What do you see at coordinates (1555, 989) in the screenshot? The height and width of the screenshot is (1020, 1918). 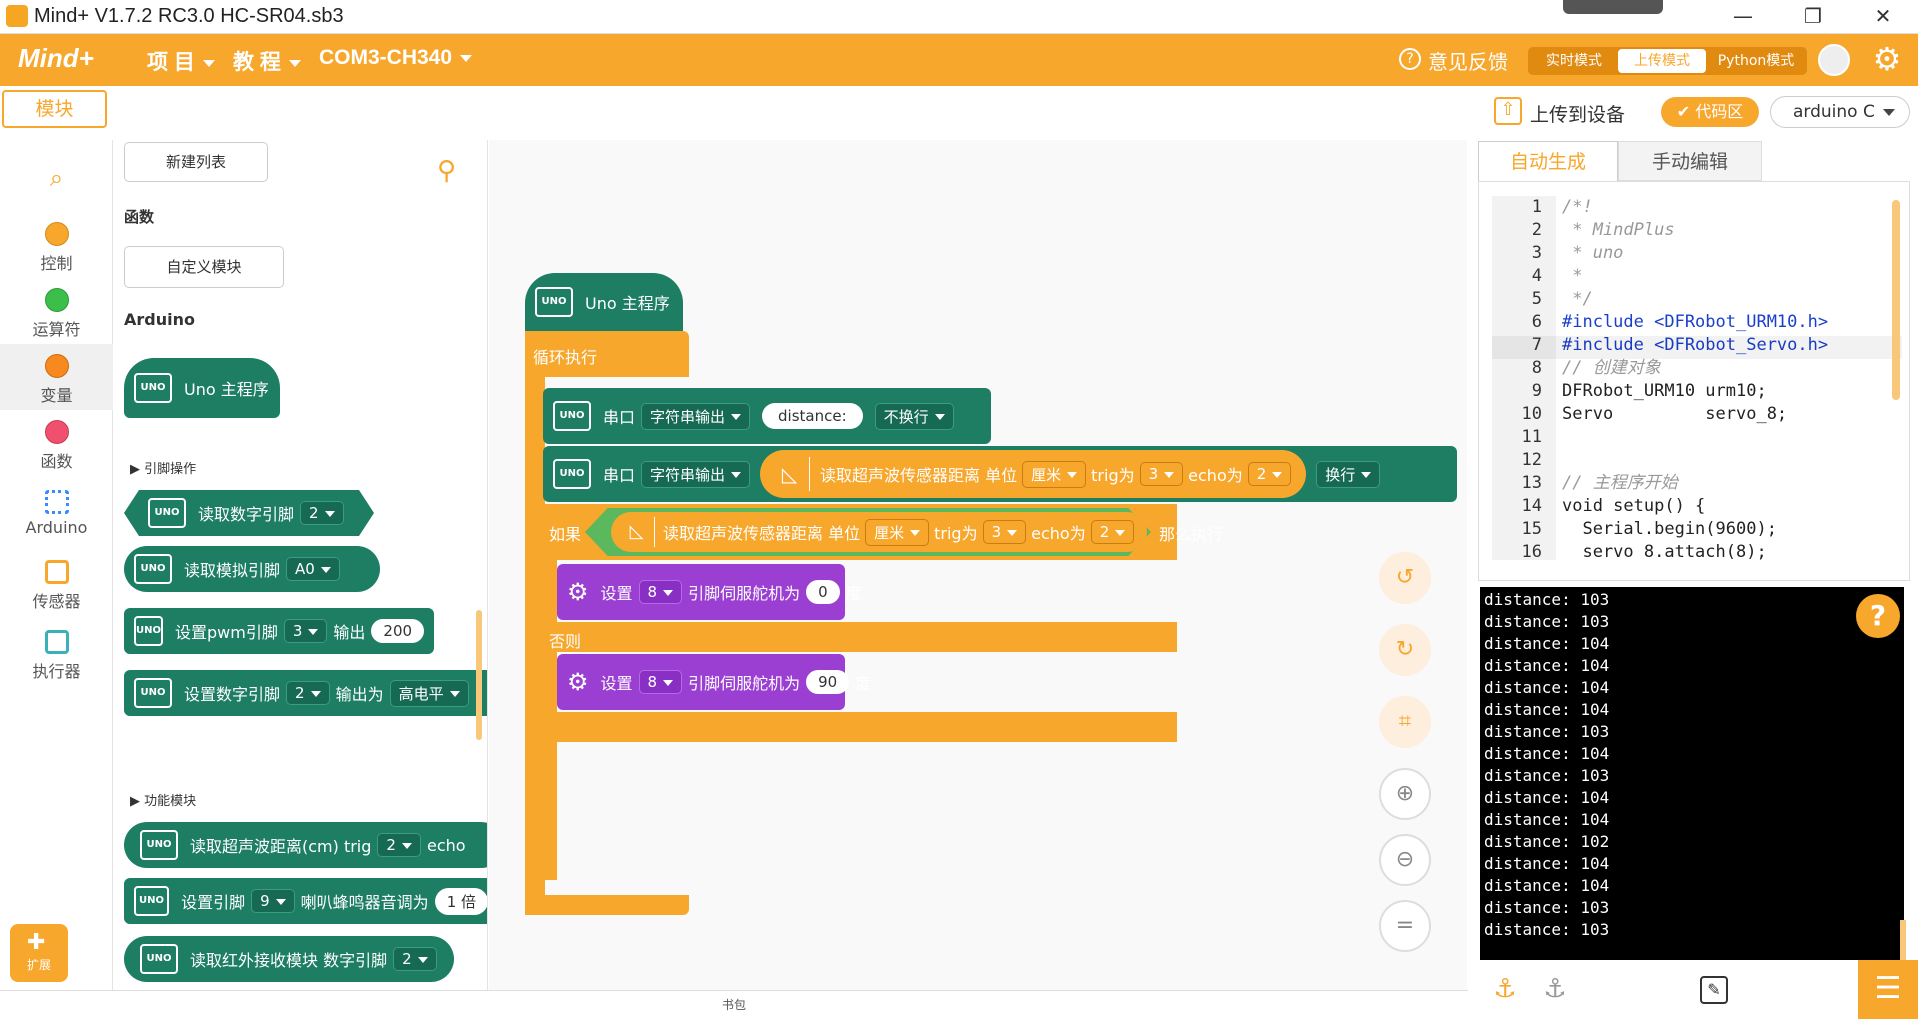 I see `usb-disconnect-icon: ⚓` at bounding box center [1555, 989].